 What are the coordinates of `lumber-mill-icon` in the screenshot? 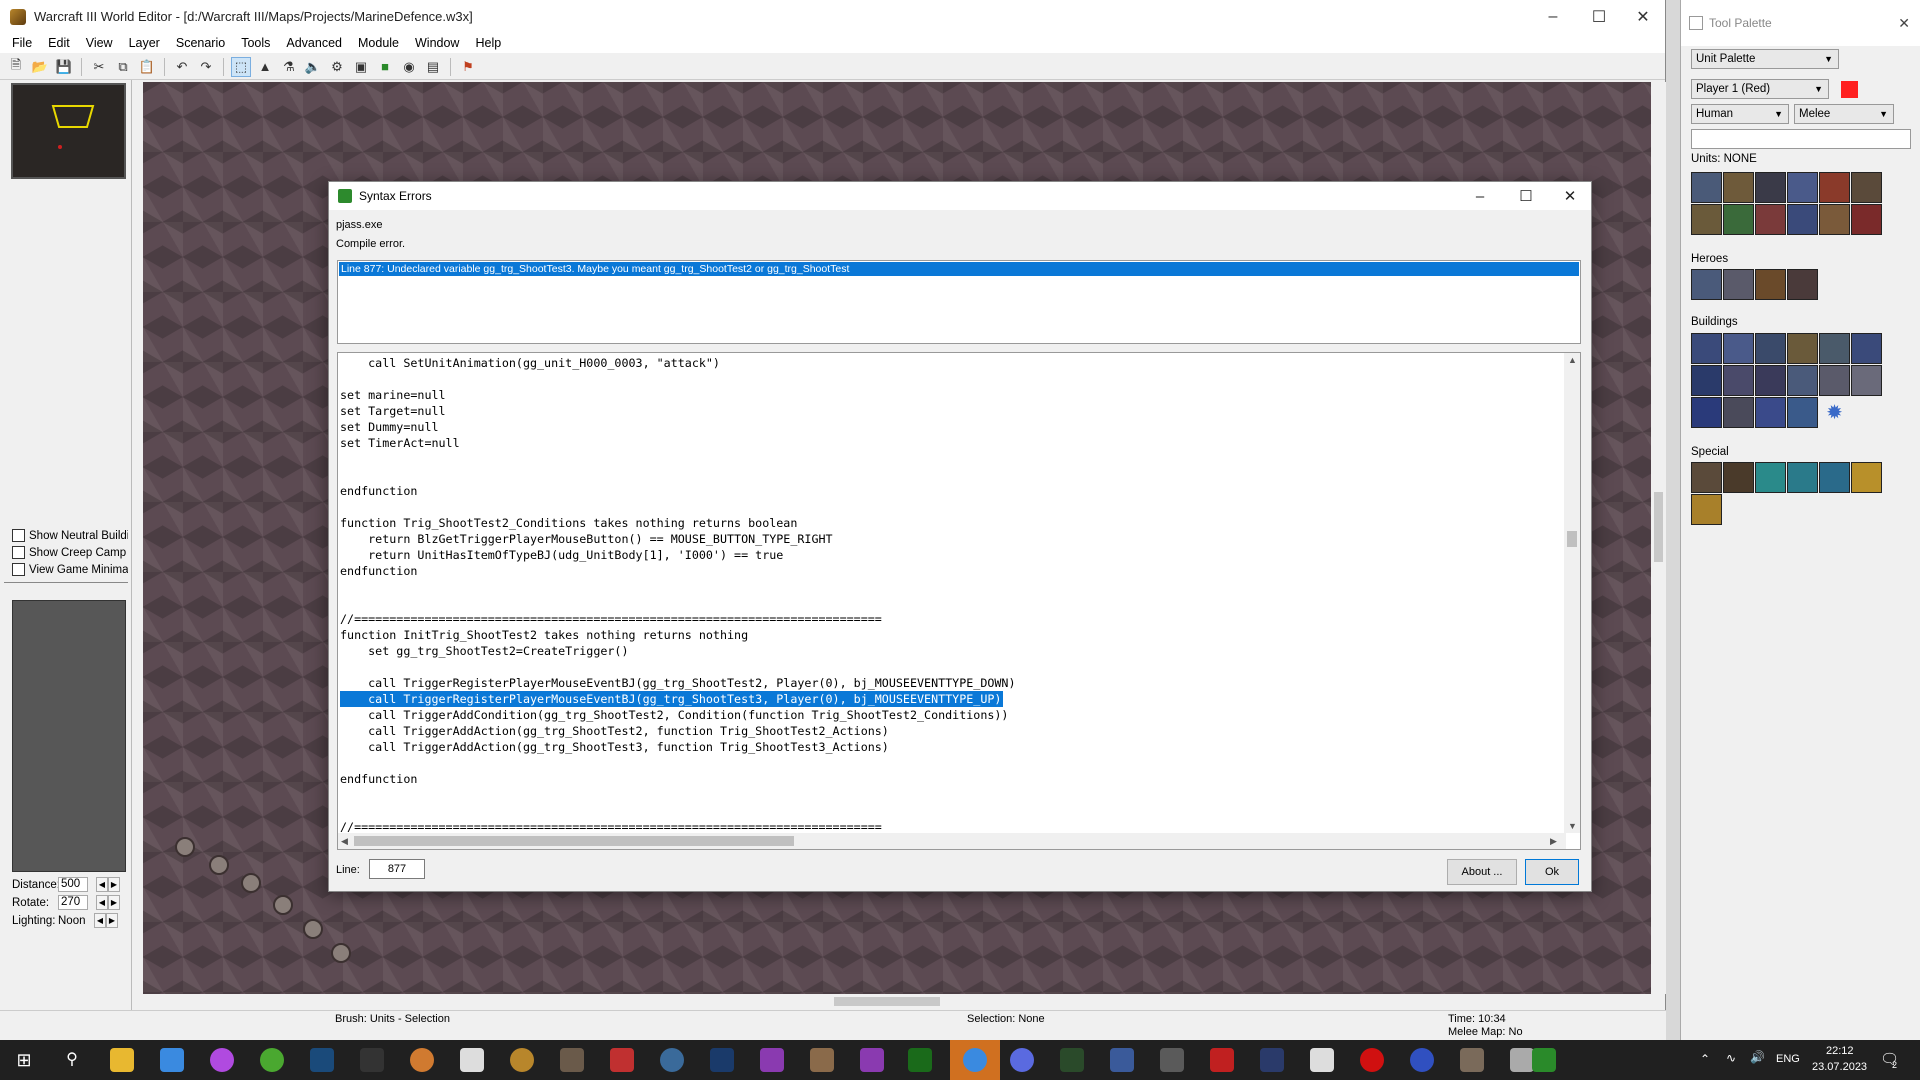 It's located at (1866, 348).